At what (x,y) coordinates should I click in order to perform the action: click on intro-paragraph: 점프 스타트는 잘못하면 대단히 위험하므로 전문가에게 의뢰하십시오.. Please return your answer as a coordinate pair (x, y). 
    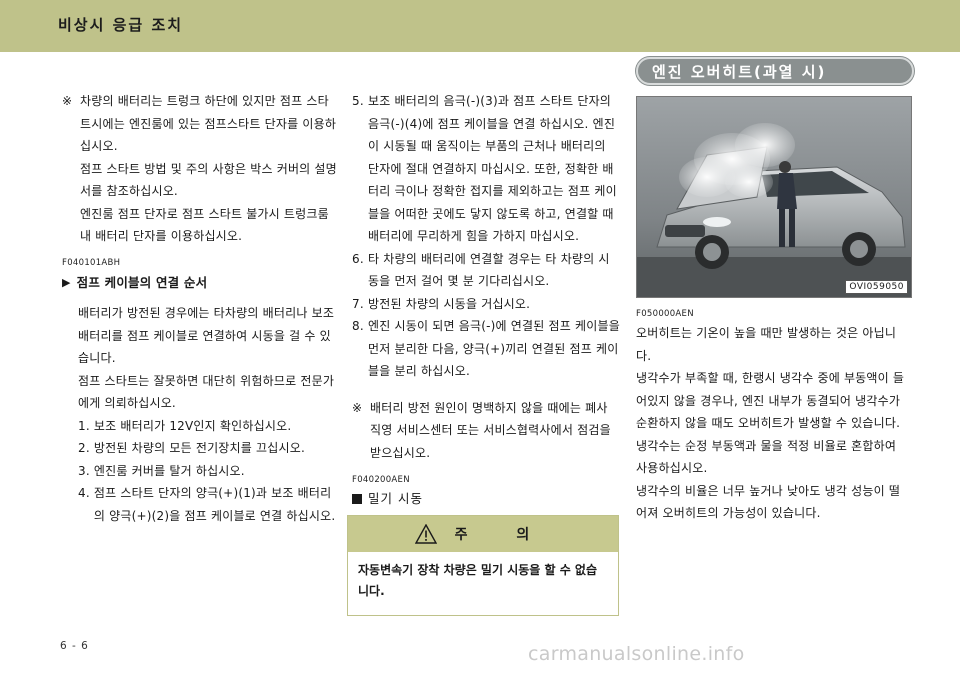
    Looking at the image, I should click on (206, 392).